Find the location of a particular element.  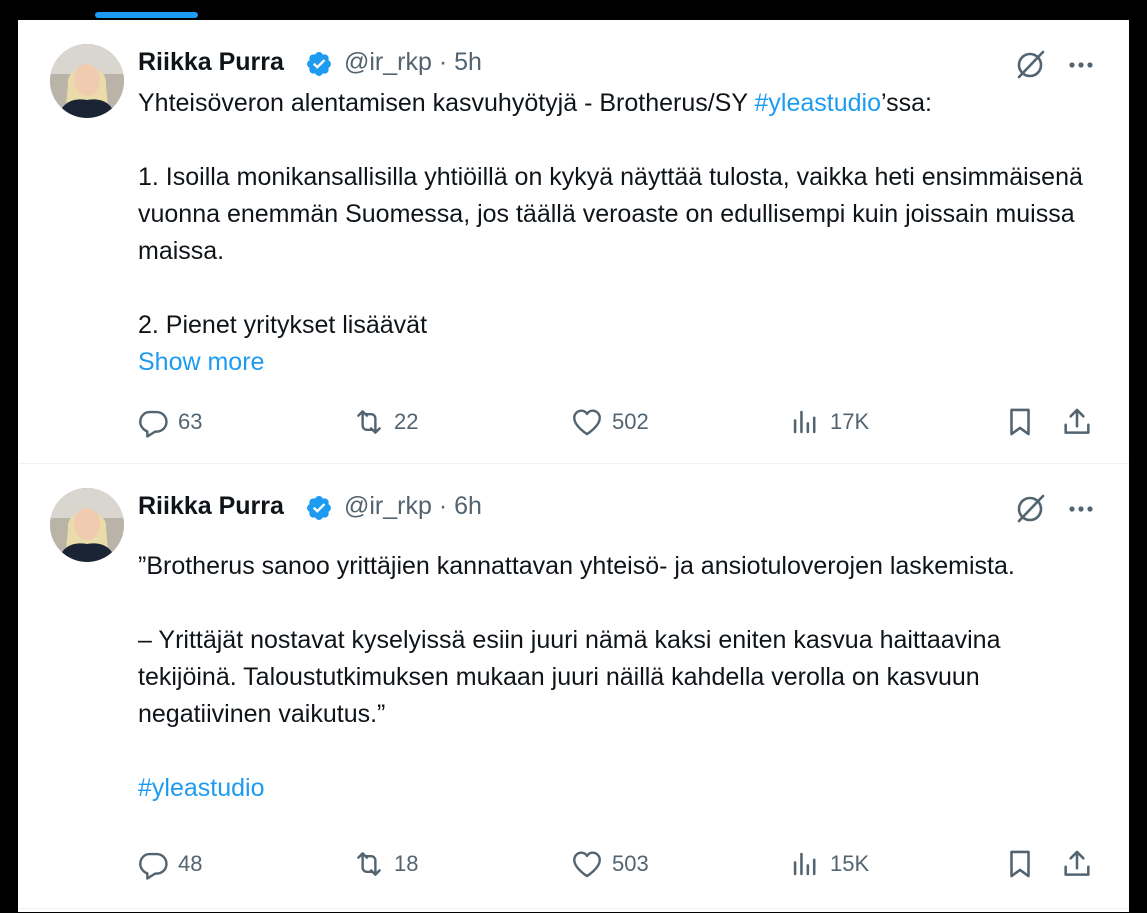

show-more-link: Show more is located at coordinates (613, 362).